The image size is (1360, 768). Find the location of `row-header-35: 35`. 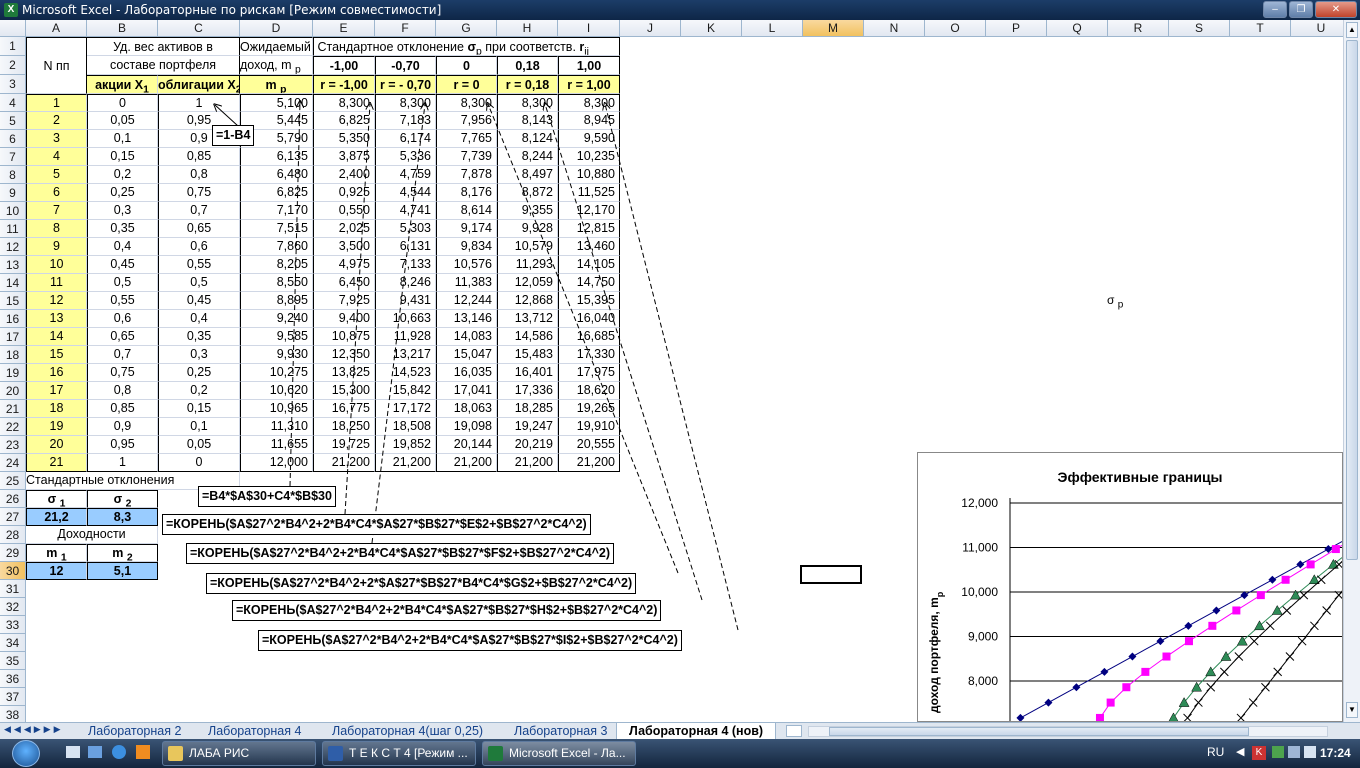

row-header-35: 35 is located at coordinates (13, 661).